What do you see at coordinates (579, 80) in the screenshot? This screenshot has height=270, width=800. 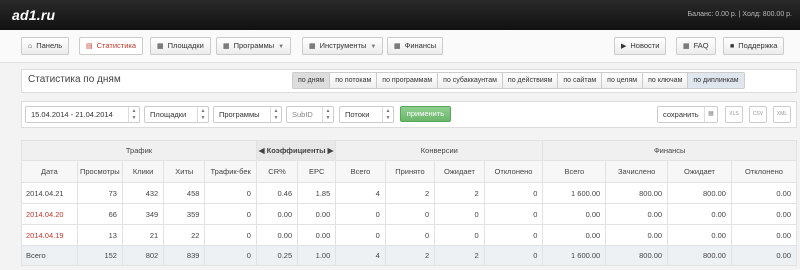 I see `tab-by-sites: по сайтам` at bounding box center [579, 80].